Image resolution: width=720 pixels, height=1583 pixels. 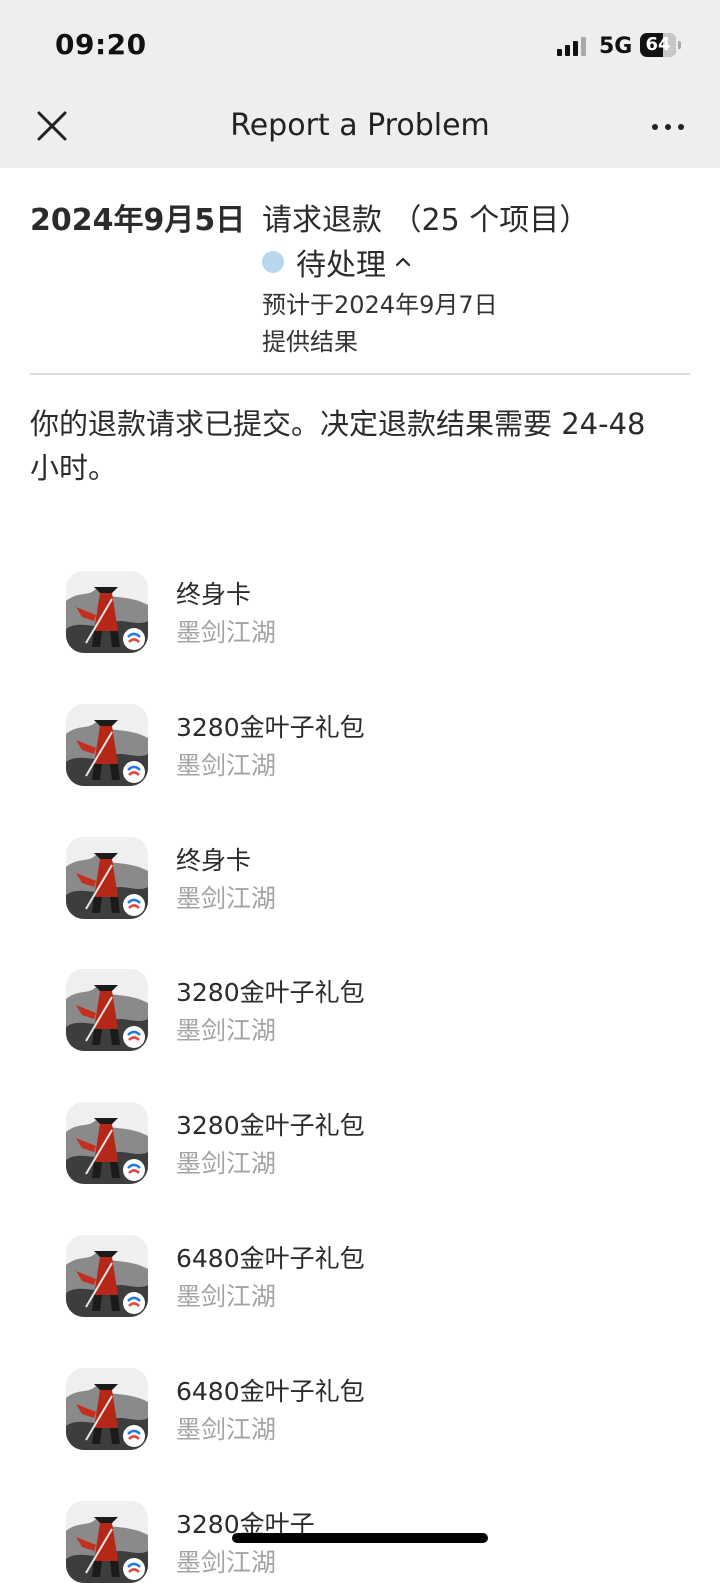 I want to click on status-toggle: 待处理, so click(x=337, y=262).